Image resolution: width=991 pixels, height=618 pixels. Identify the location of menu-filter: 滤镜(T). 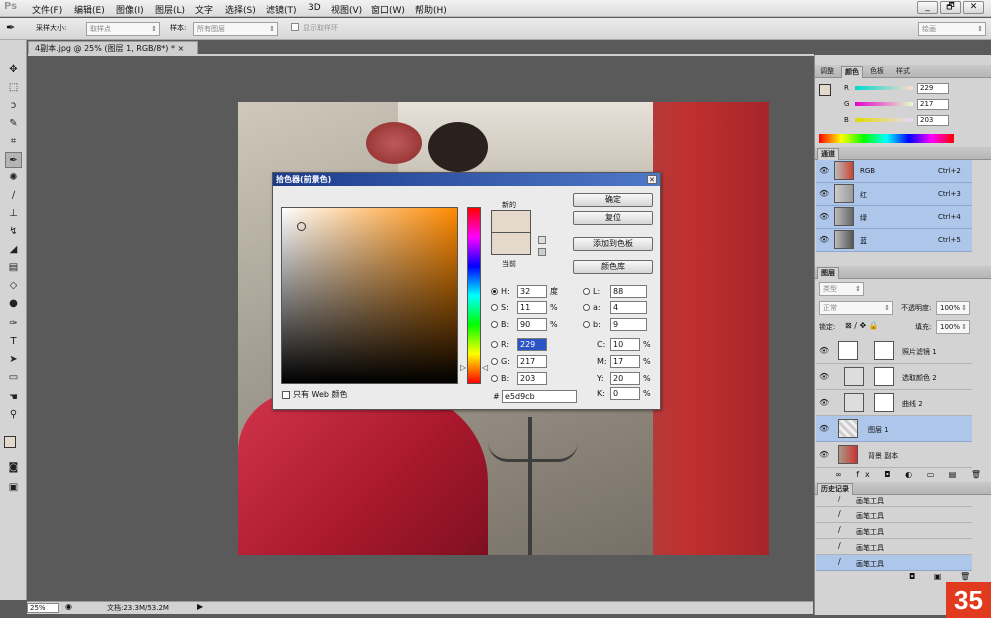
(281, 9).